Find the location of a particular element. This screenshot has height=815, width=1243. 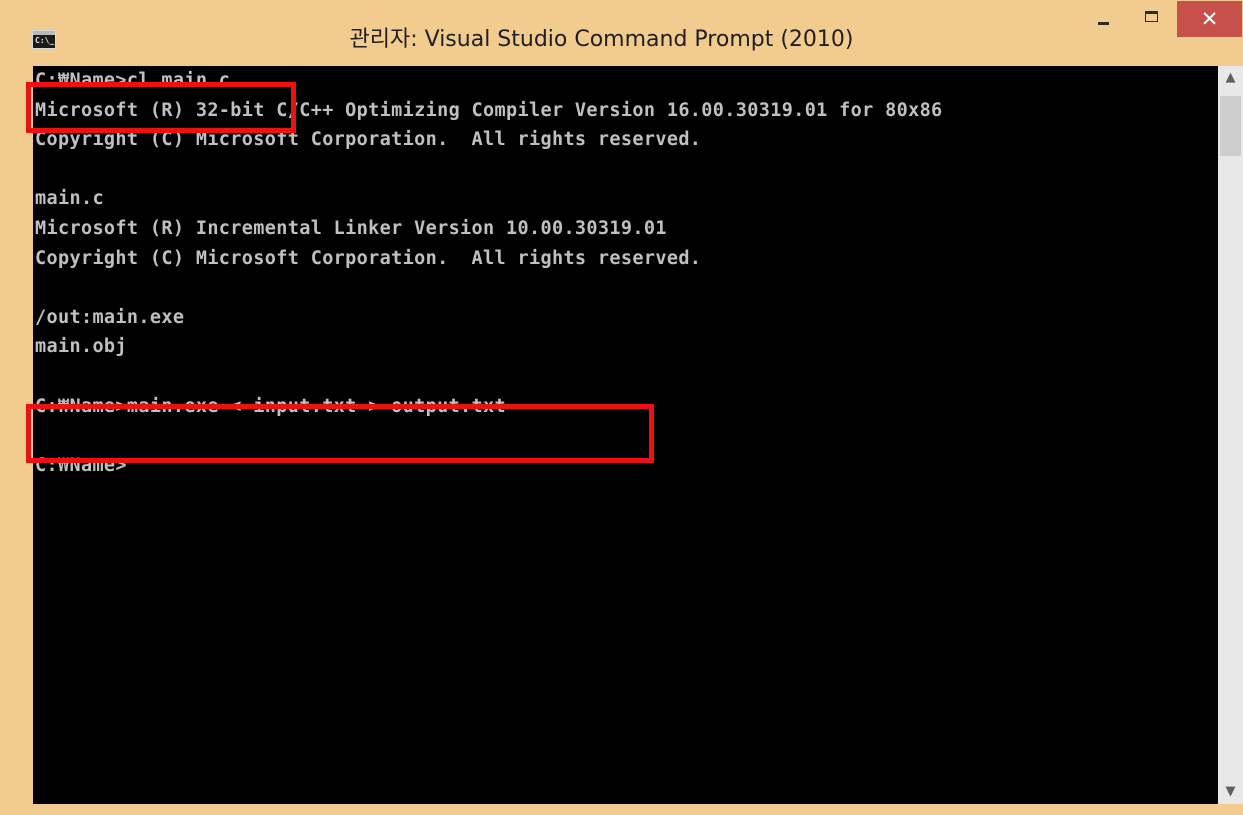

highlight-box-compile-command is located at coordinates (161, 107).